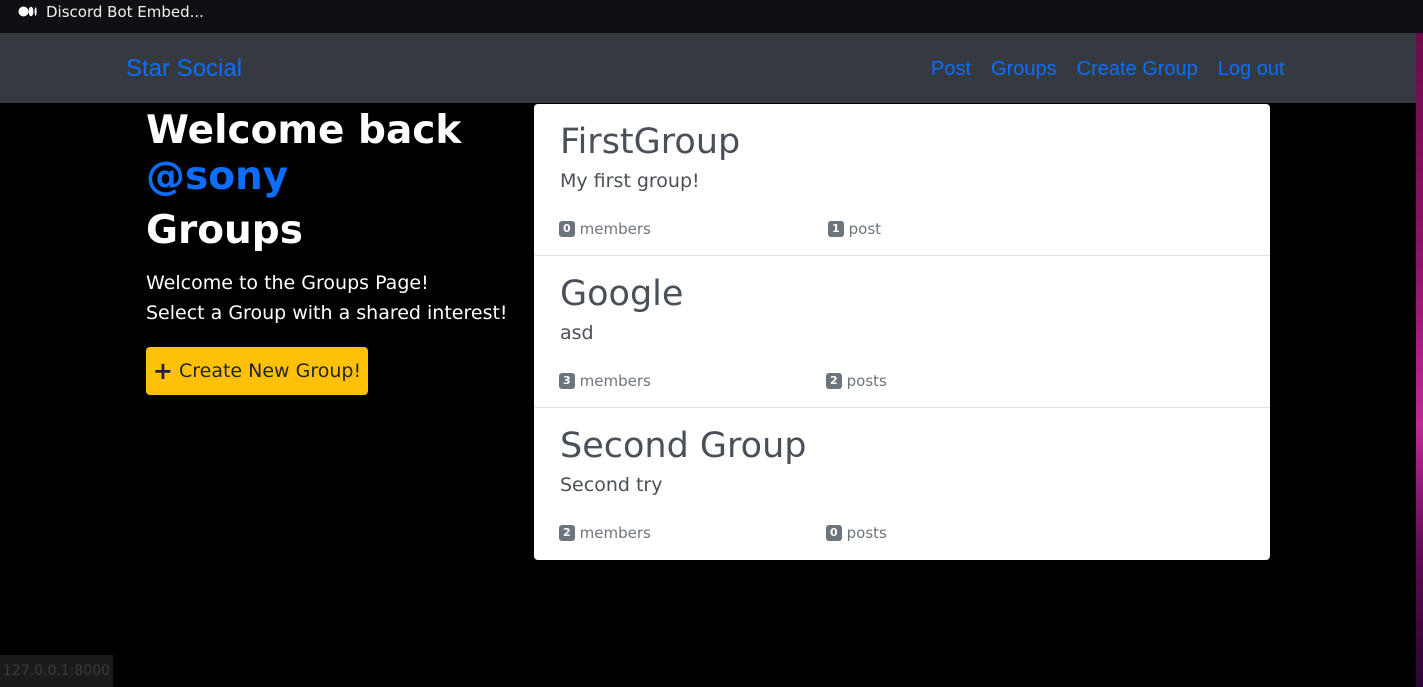  I want to click on brand-link: Star Social, so click(184, 69).